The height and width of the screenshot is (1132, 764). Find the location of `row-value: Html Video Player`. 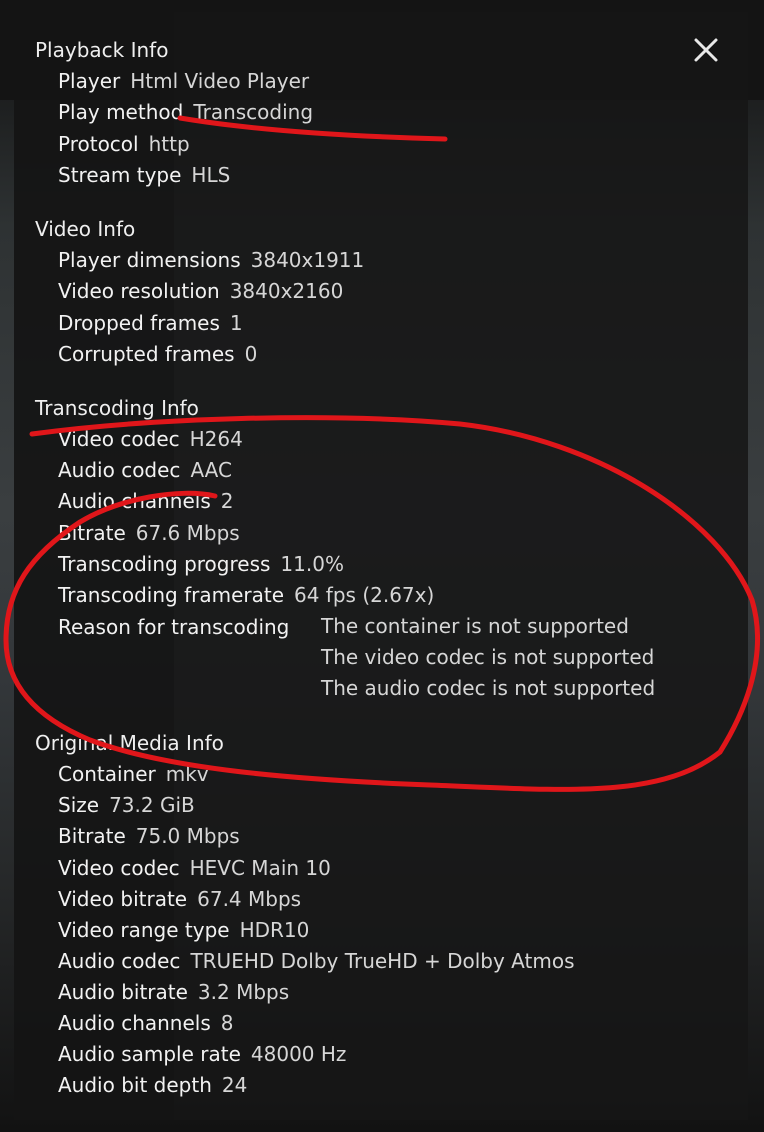

row-value: Html Video Player is located at coordinates (220, 81).